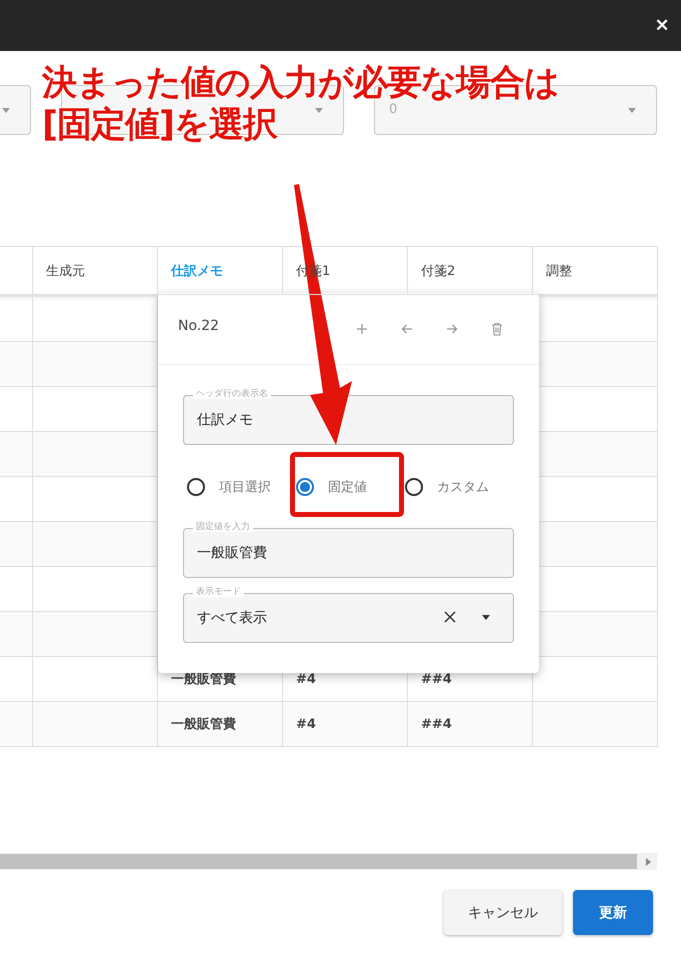 The width and height of the screenshot is (681, 975). Describe the element at coordinates (452, 328) in the screenshot. I see `right-arrow-icon` at that location.